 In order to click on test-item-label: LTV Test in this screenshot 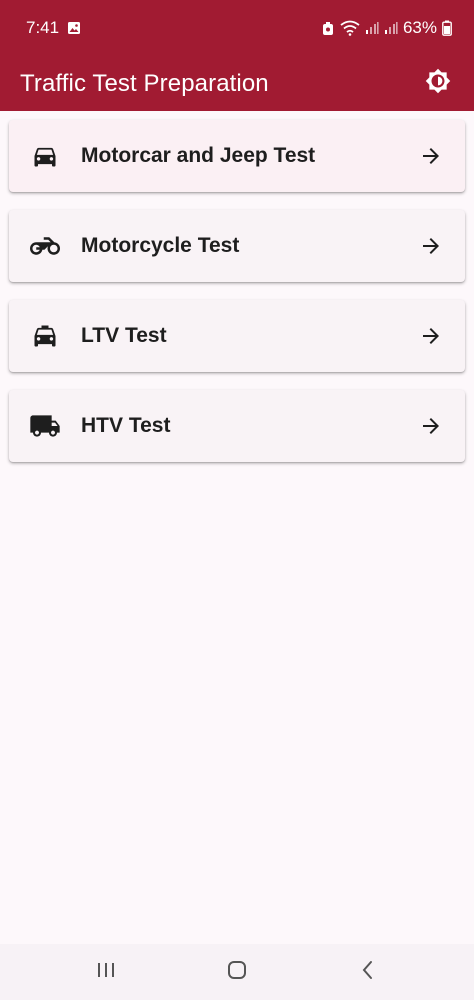, I will do `click(124, 335)`.